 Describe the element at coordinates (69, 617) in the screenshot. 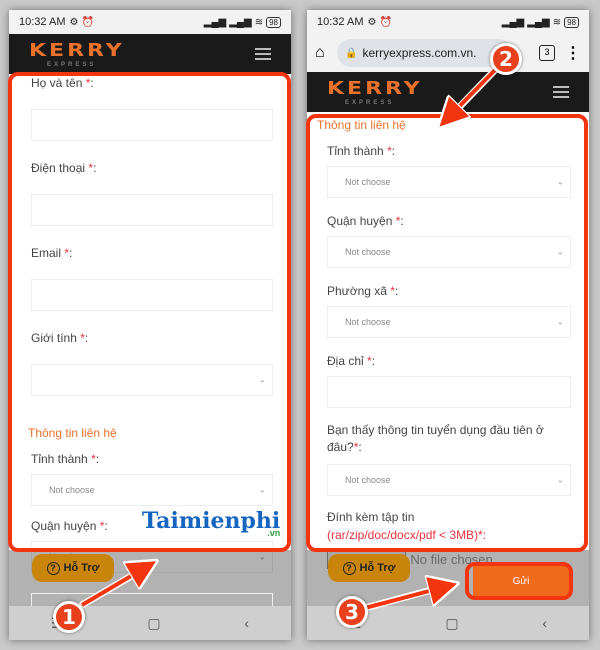

I see `step-badge-1: 1` at that location.